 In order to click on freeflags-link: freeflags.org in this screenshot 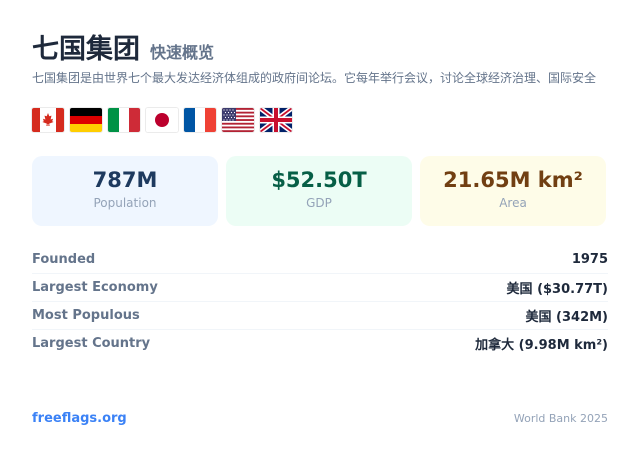, I will do `click(79, 418)`.